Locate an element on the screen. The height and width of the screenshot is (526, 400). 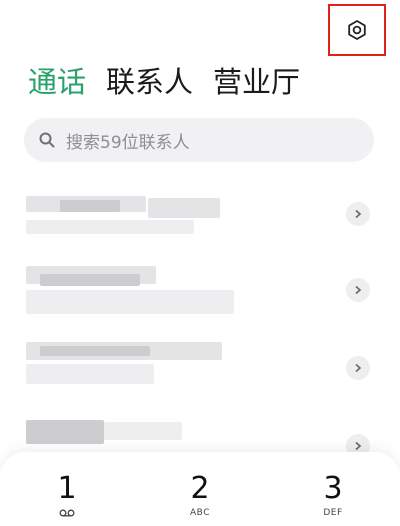
dialpad: 1 2 ABC 3 DEF is located at coordinates (200, 489).